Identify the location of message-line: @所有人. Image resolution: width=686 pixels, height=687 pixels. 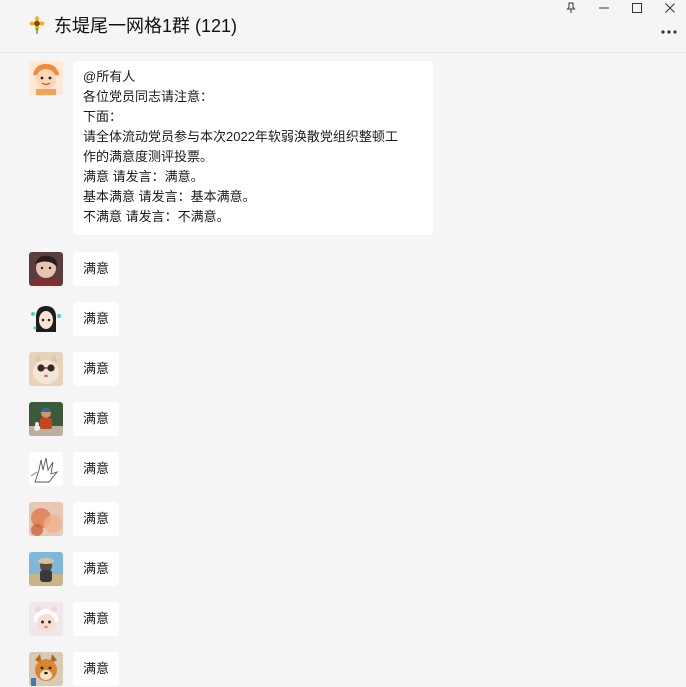
(109, 76).